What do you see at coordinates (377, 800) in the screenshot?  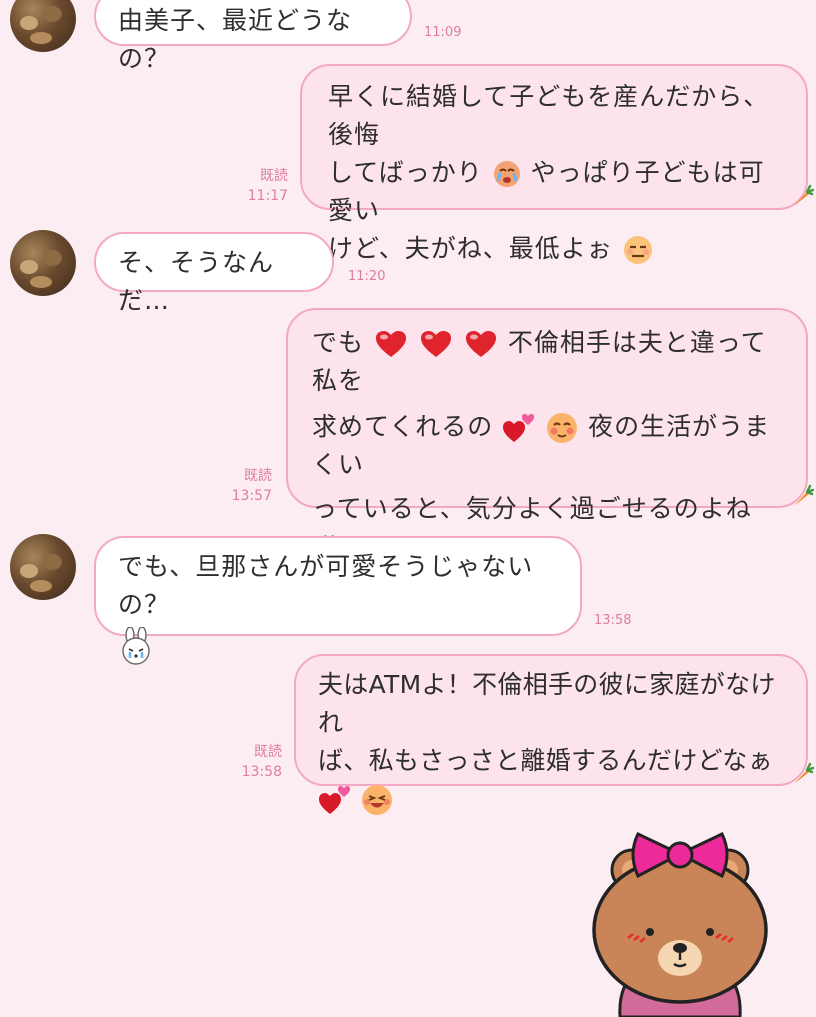 I see `laughing-face-emoji-icon` at bounding box center [377, 800].